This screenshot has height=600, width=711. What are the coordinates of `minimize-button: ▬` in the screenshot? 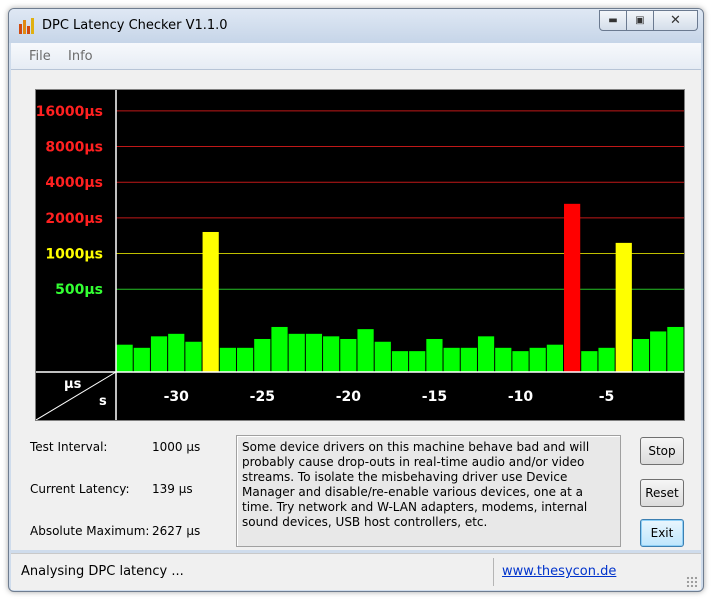 It's located at (613, 20).